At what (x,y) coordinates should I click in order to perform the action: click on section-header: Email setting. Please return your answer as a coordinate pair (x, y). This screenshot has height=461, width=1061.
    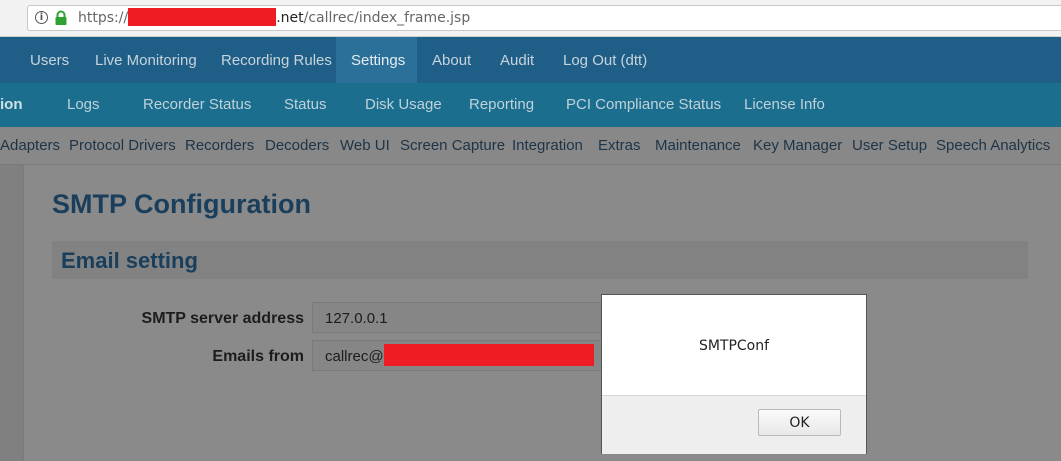
    Looking at the image, I should click on (540, 260).